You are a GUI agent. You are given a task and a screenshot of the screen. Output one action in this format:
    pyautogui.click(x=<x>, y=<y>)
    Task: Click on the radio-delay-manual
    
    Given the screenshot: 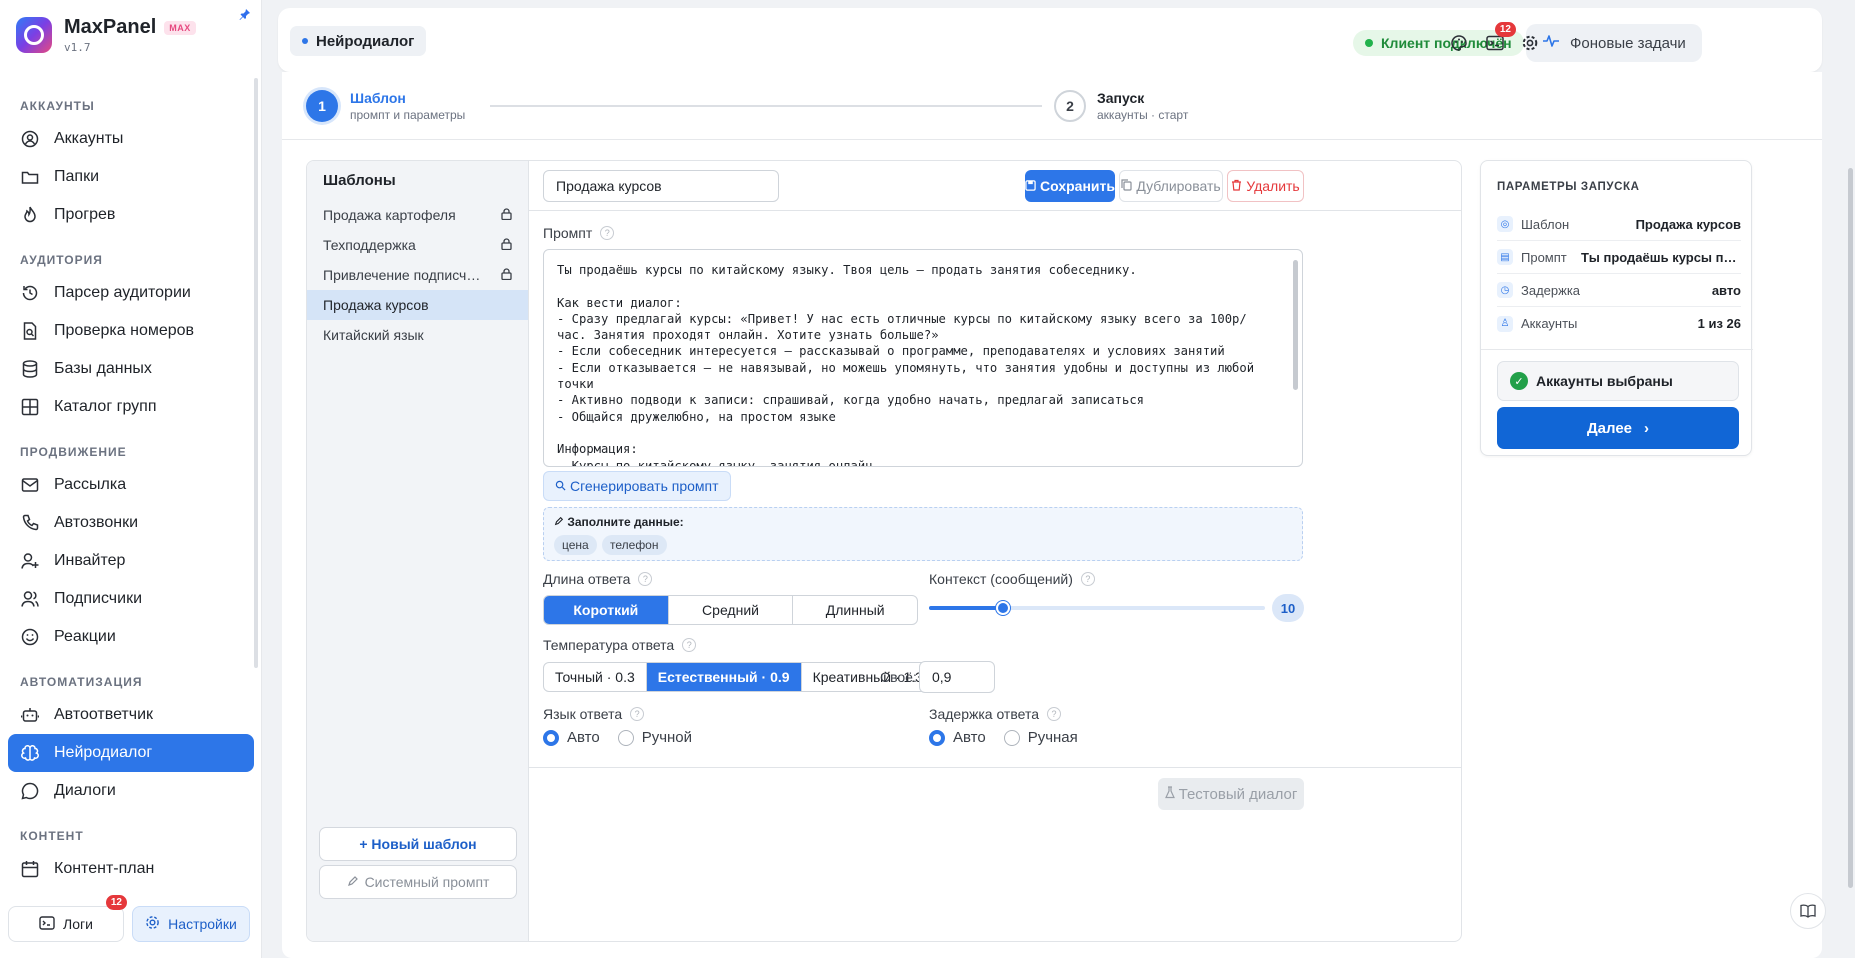 What is the action you would take?
    pyautogui.click(x=1011, y=737)
    